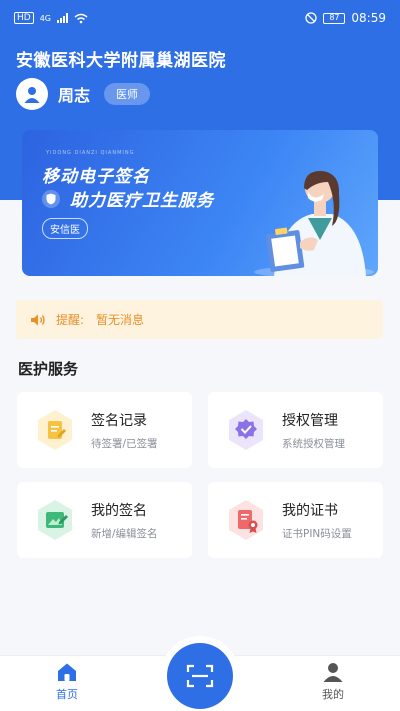 This screenshot has height=711, width=400. What do you see at coordinates (104, 430) in the screenshot?
I see `service-card-sign-record: 签名记录 待签署/已签署` at bounding box center [104, 430].